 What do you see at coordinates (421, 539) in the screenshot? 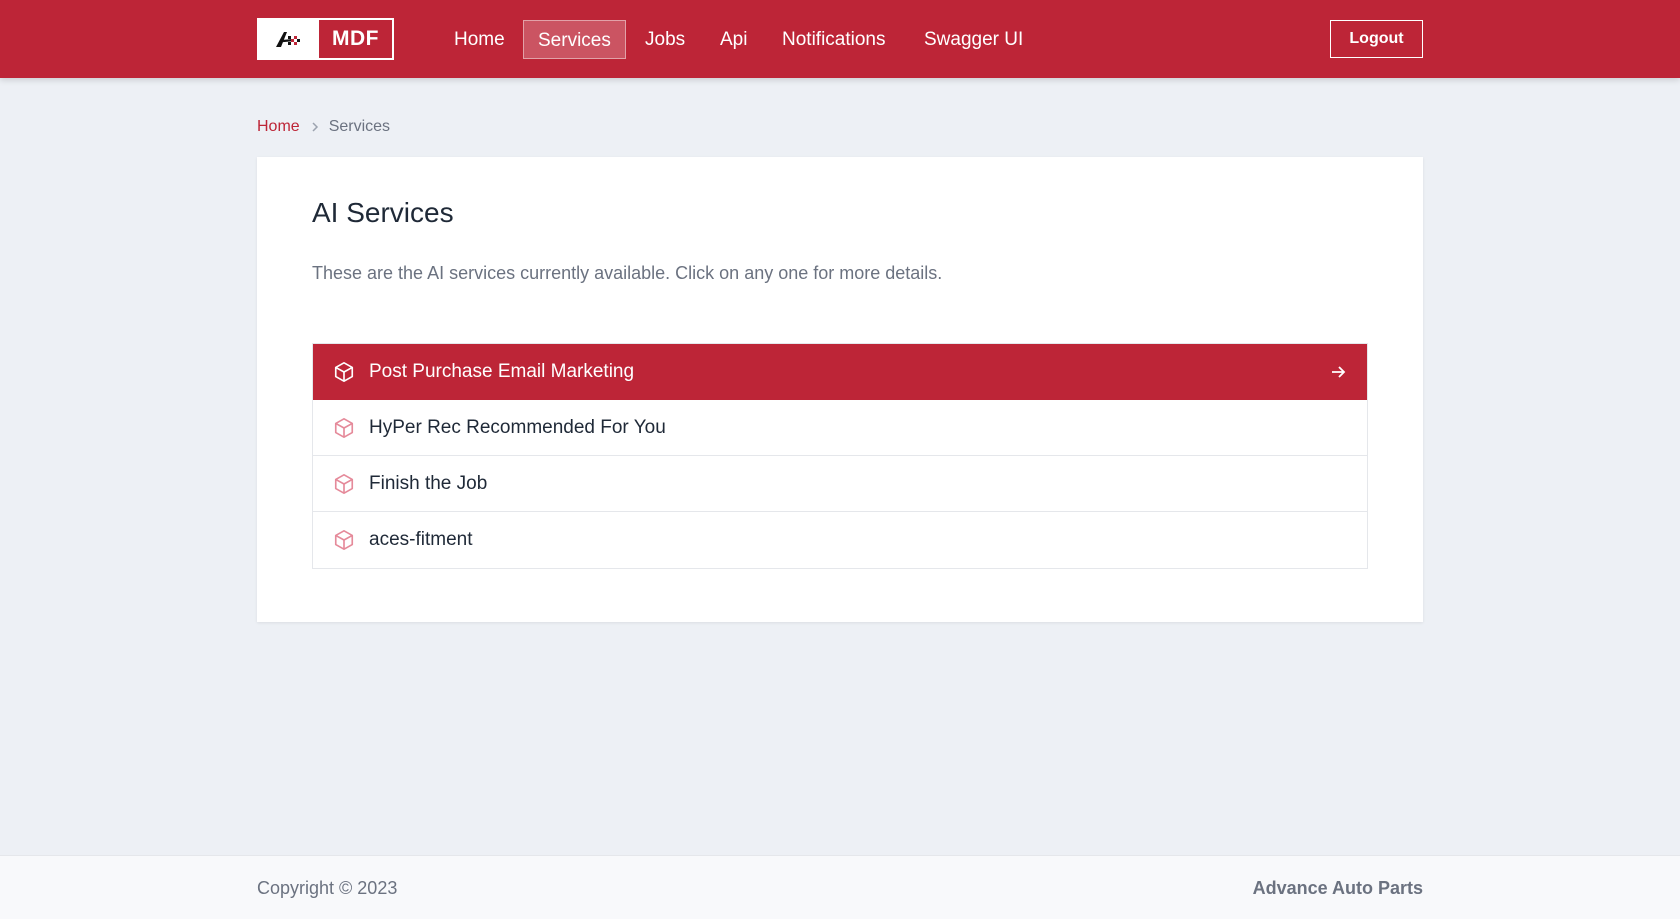
I see `service-label: aces-fitment` at bounding box center [421, 539].